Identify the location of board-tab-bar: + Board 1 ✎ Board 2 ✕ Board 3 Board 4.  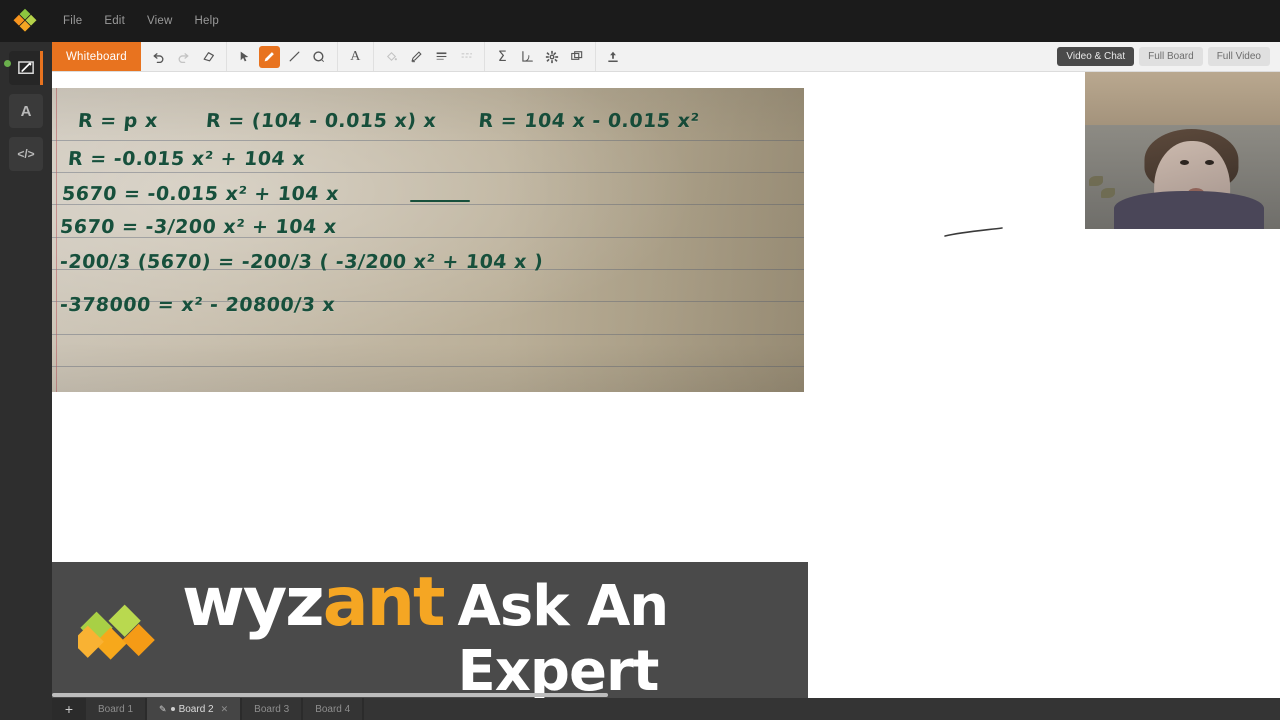
(666, 709).